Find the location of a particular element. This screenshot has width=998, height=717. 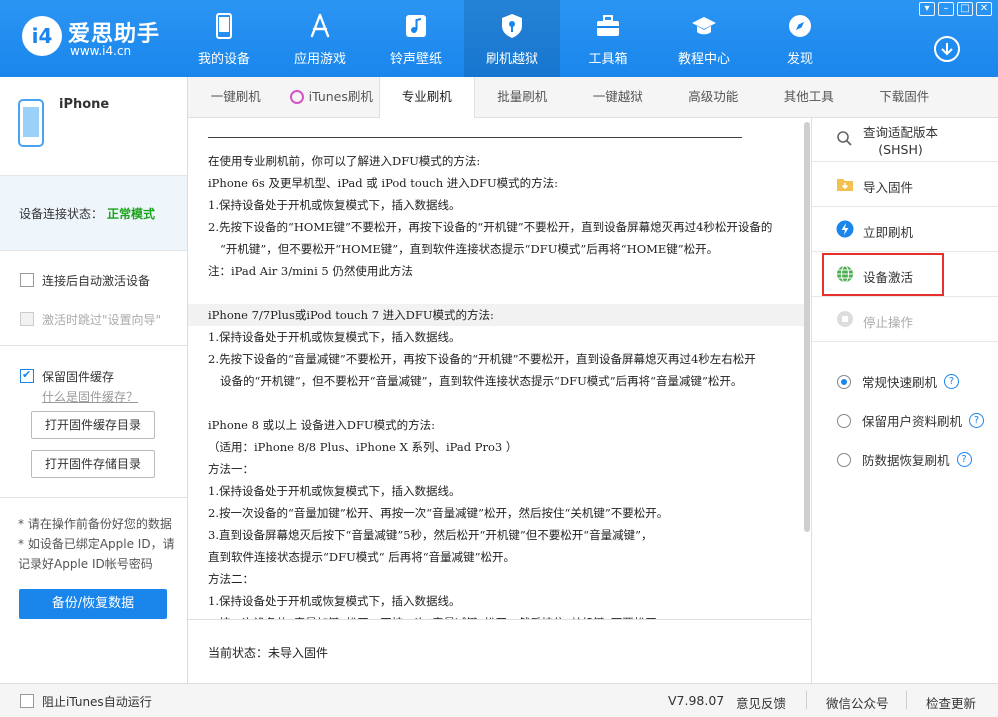

tab-itunes-flash: iTunes刷机 is located at coordinates (332, 97).